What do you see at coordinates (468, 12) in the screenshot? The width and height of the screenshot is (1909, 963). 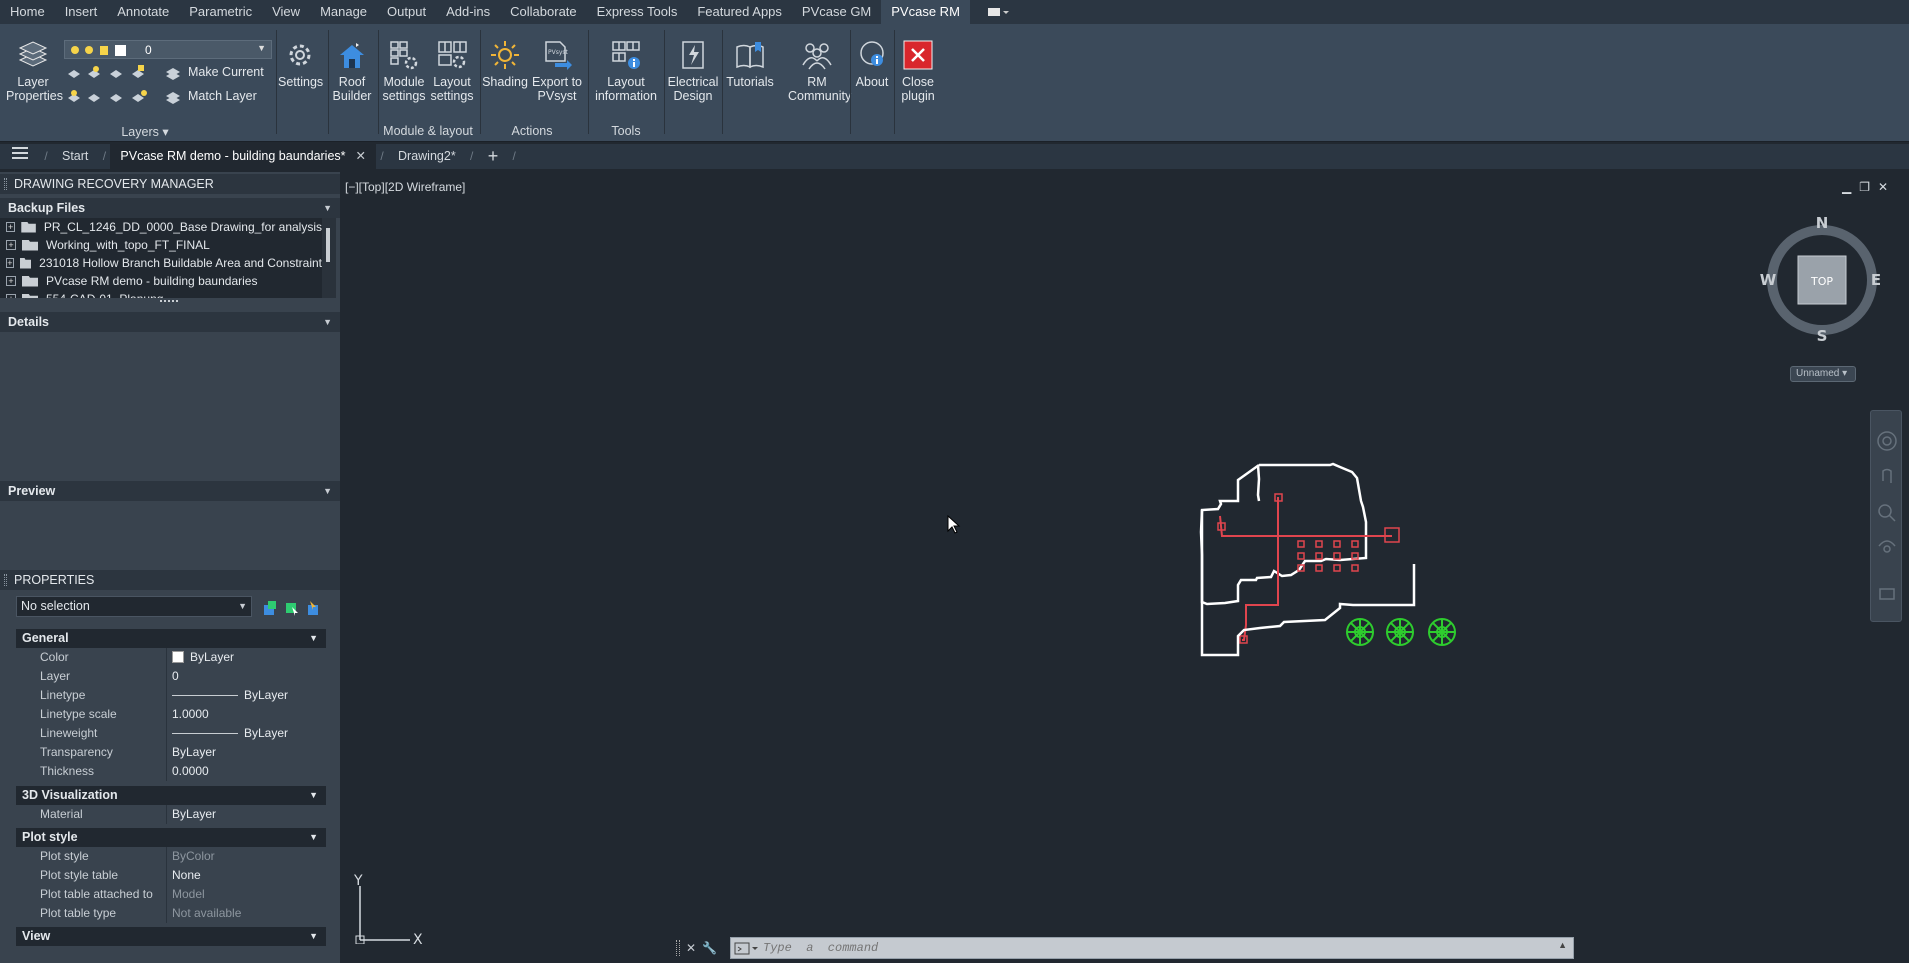 I see `tab-add-ins: Add-ins` at bounding box center [468, 12].